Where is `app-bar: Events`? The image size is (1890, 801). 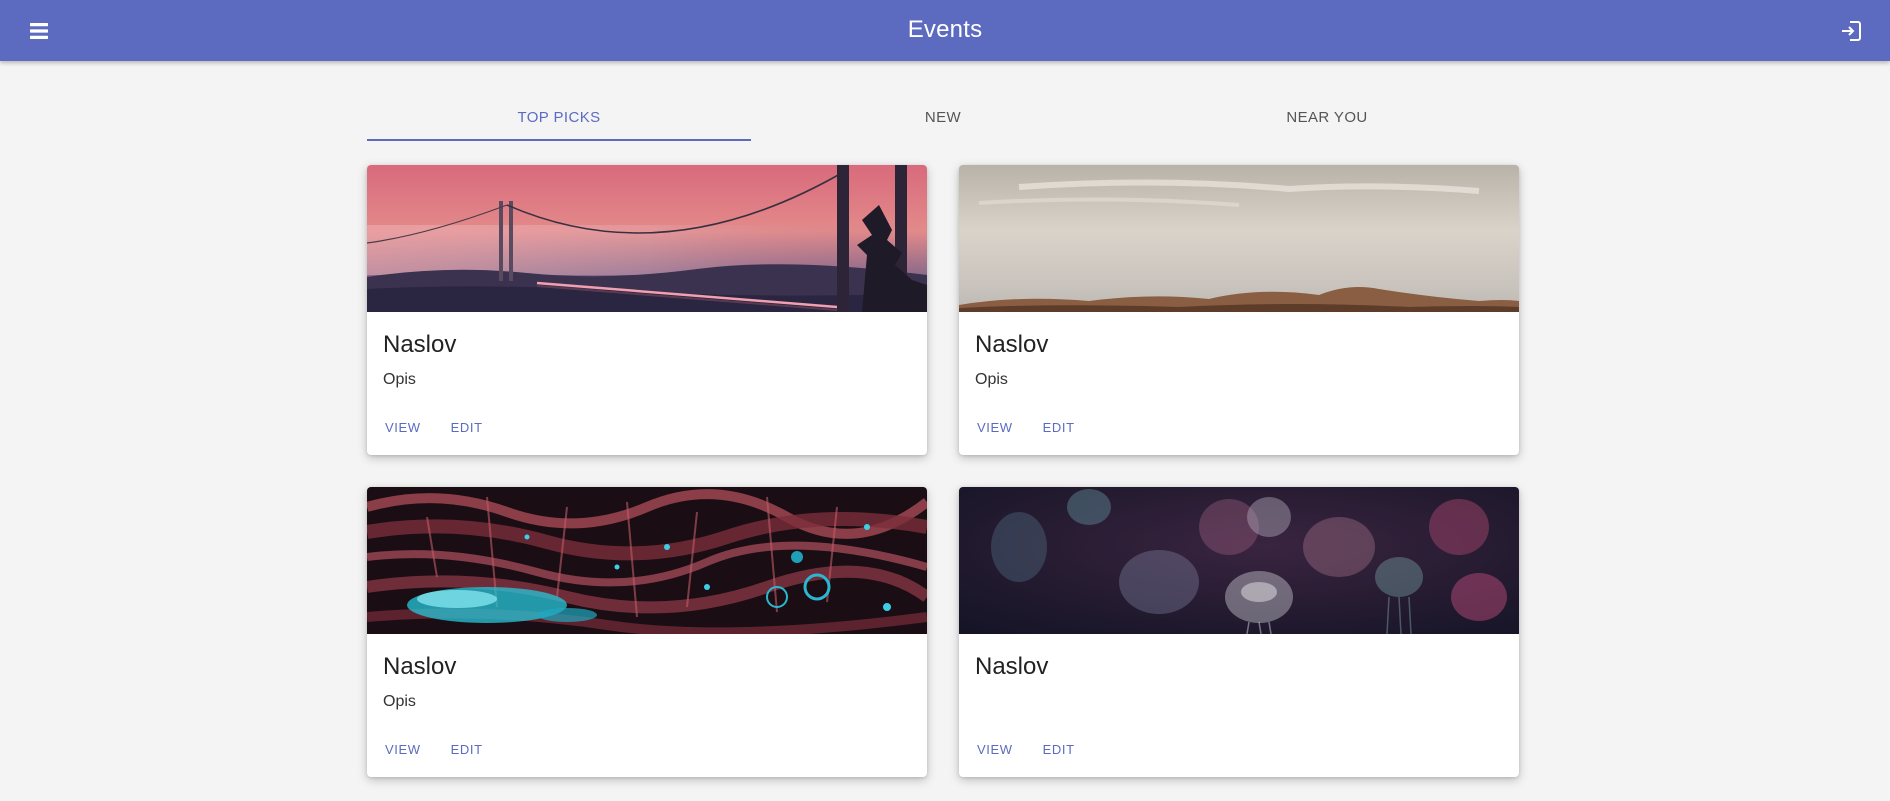 app-bar: Events is located at coordinates (945, 30).